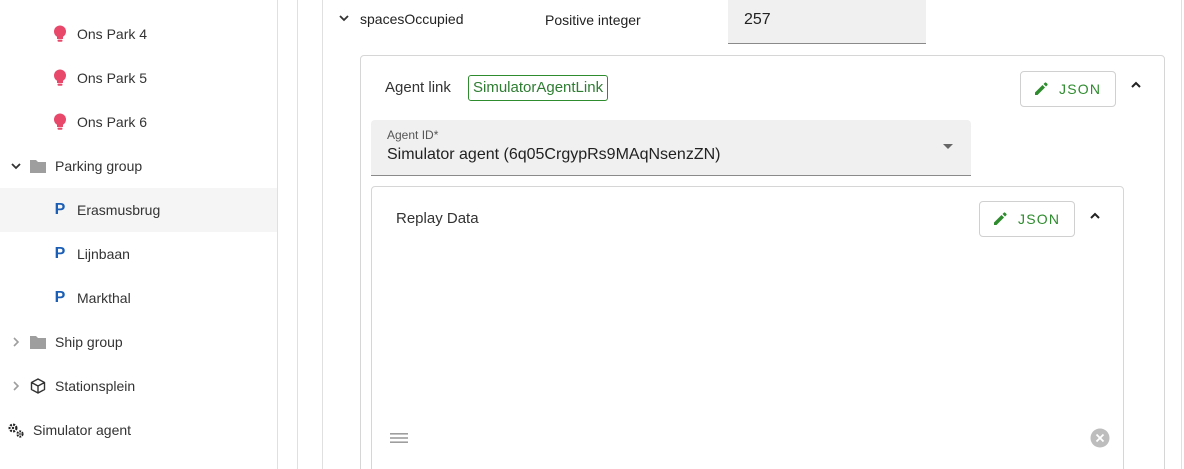  What do you see at coordinates (104, 298) in the screenshot?
I see `tree-item-label: Markthal` at bounding box center [104, 298].